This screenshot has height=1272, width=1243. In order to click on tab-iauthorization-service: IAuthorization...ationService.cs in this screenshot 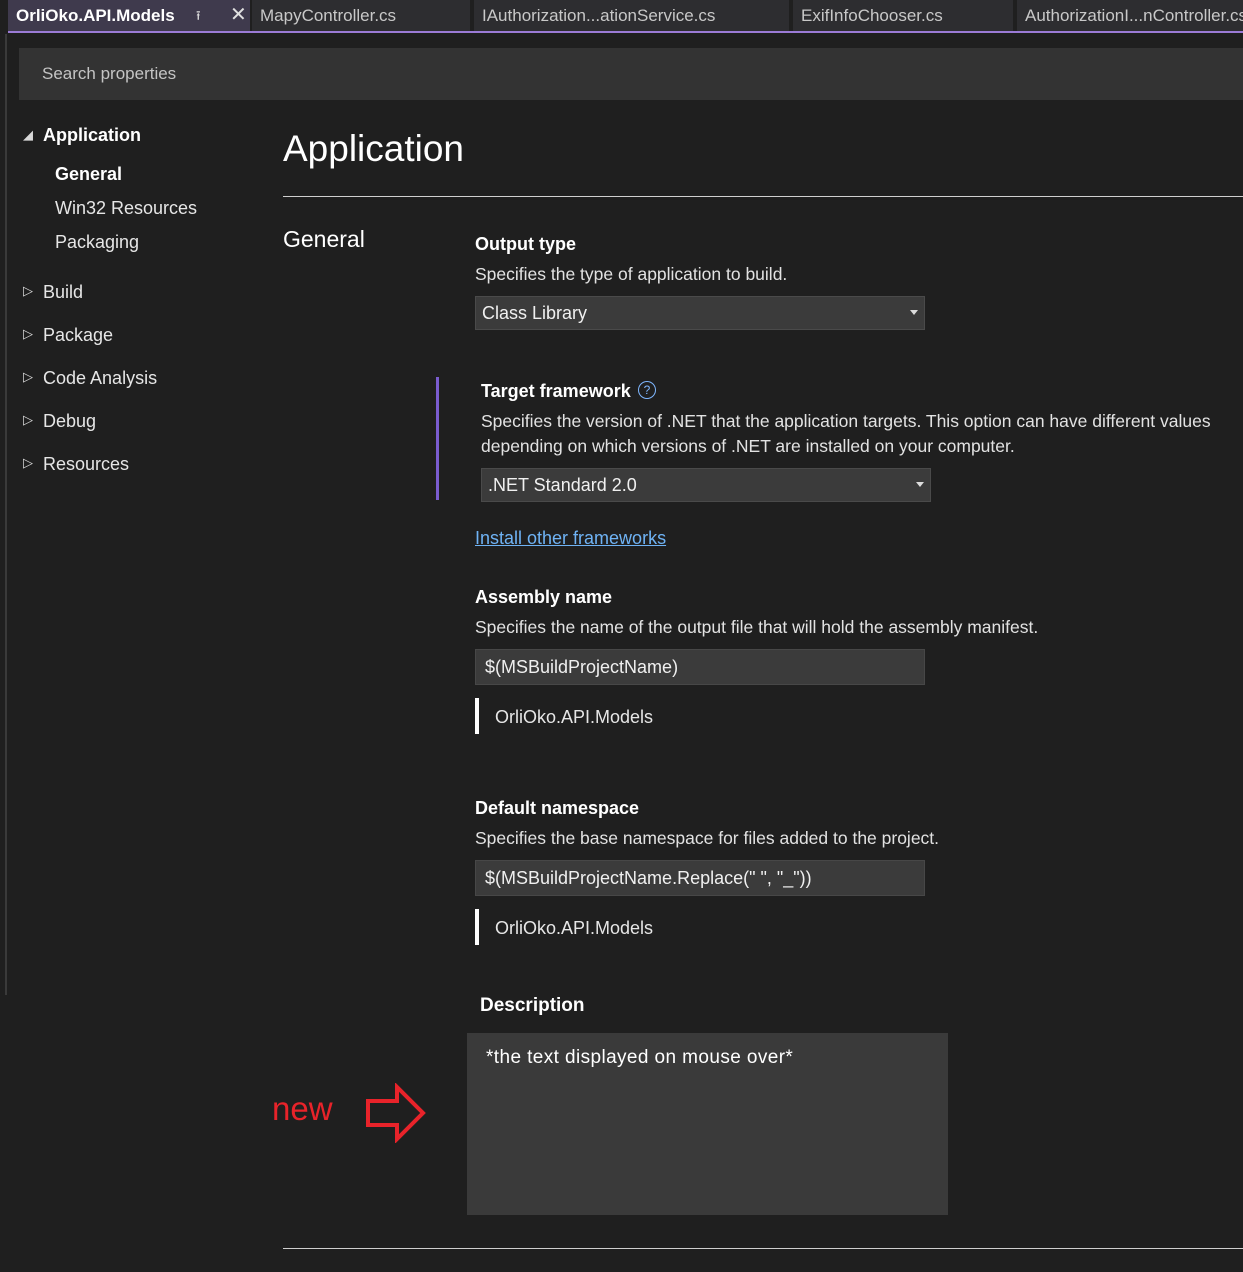, I will do `click(631, 15)`.